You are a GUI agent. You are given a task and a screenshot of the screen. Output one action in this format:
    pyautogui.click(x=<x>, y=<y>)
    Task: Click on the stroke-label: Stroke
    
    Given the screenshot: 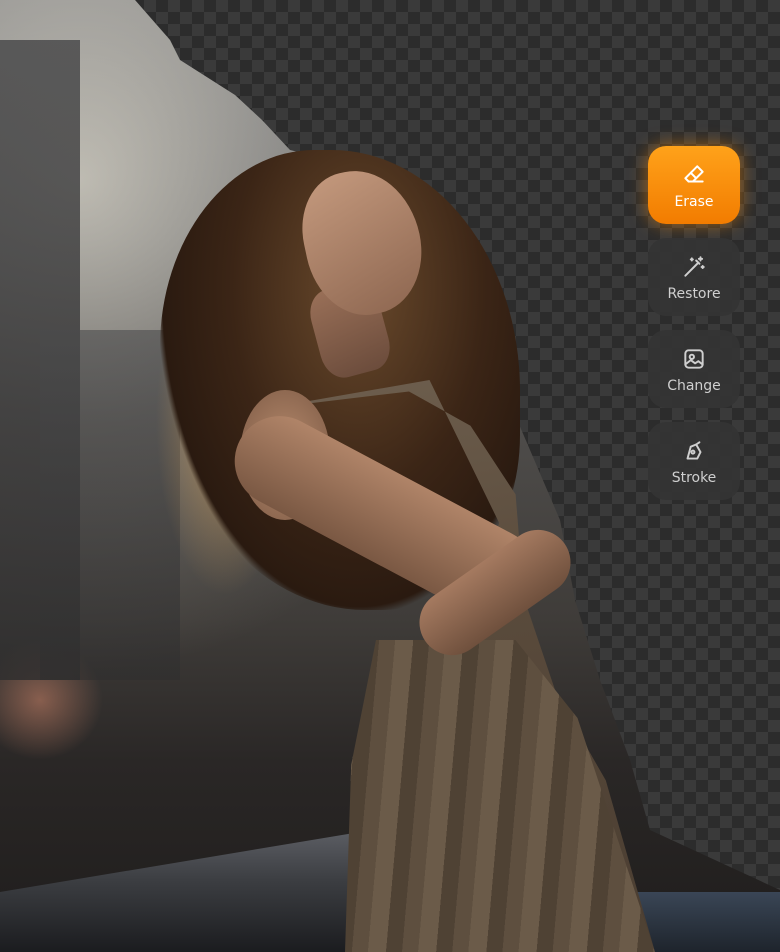 What is the action you would take?
    pyautogui.click(x=694, y=477)
    